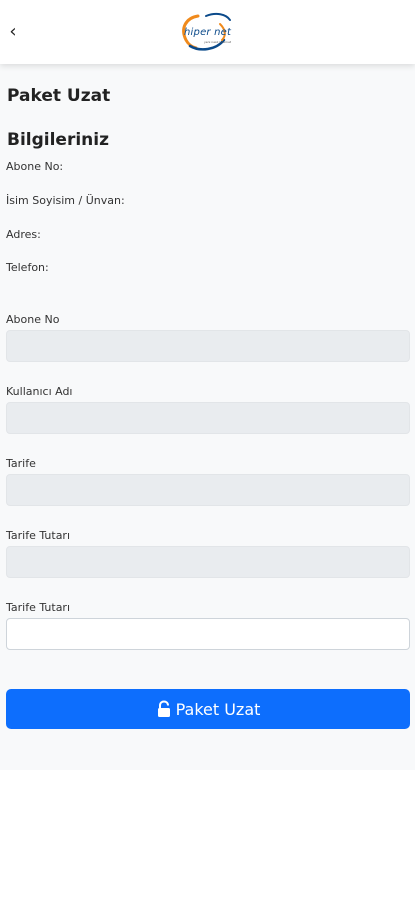  What do you see at coordinates (163, 708) in the screenshot?
I see `lock-icon` at bounding box center [163, 708].